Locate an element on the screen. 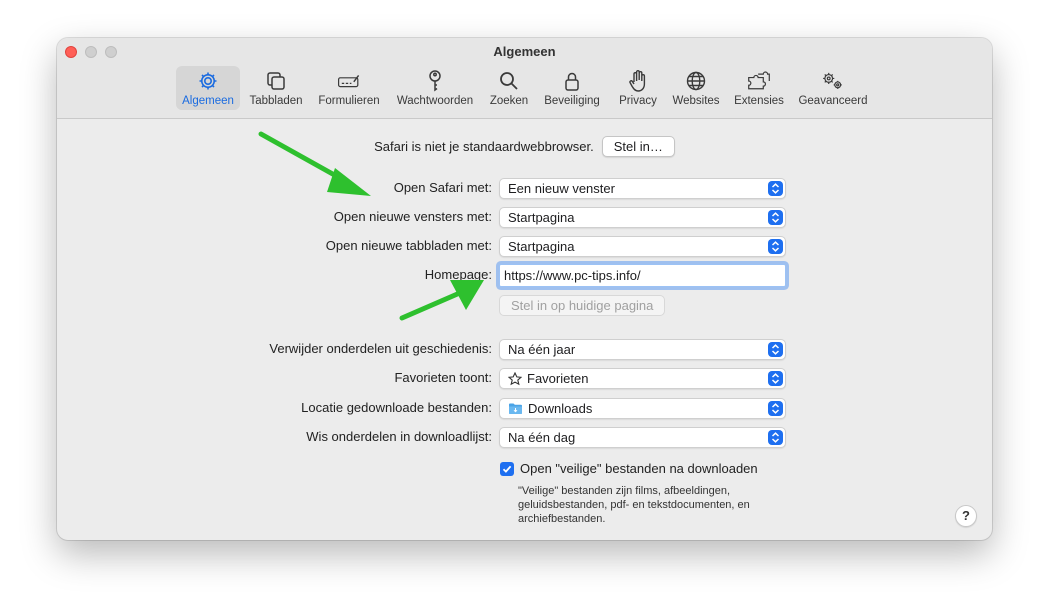 Image resolution: width=1049 pixels, height=615 pixels. download-location-label: Locatie gedownloade bestanden: is located at coordinates (396, 407).